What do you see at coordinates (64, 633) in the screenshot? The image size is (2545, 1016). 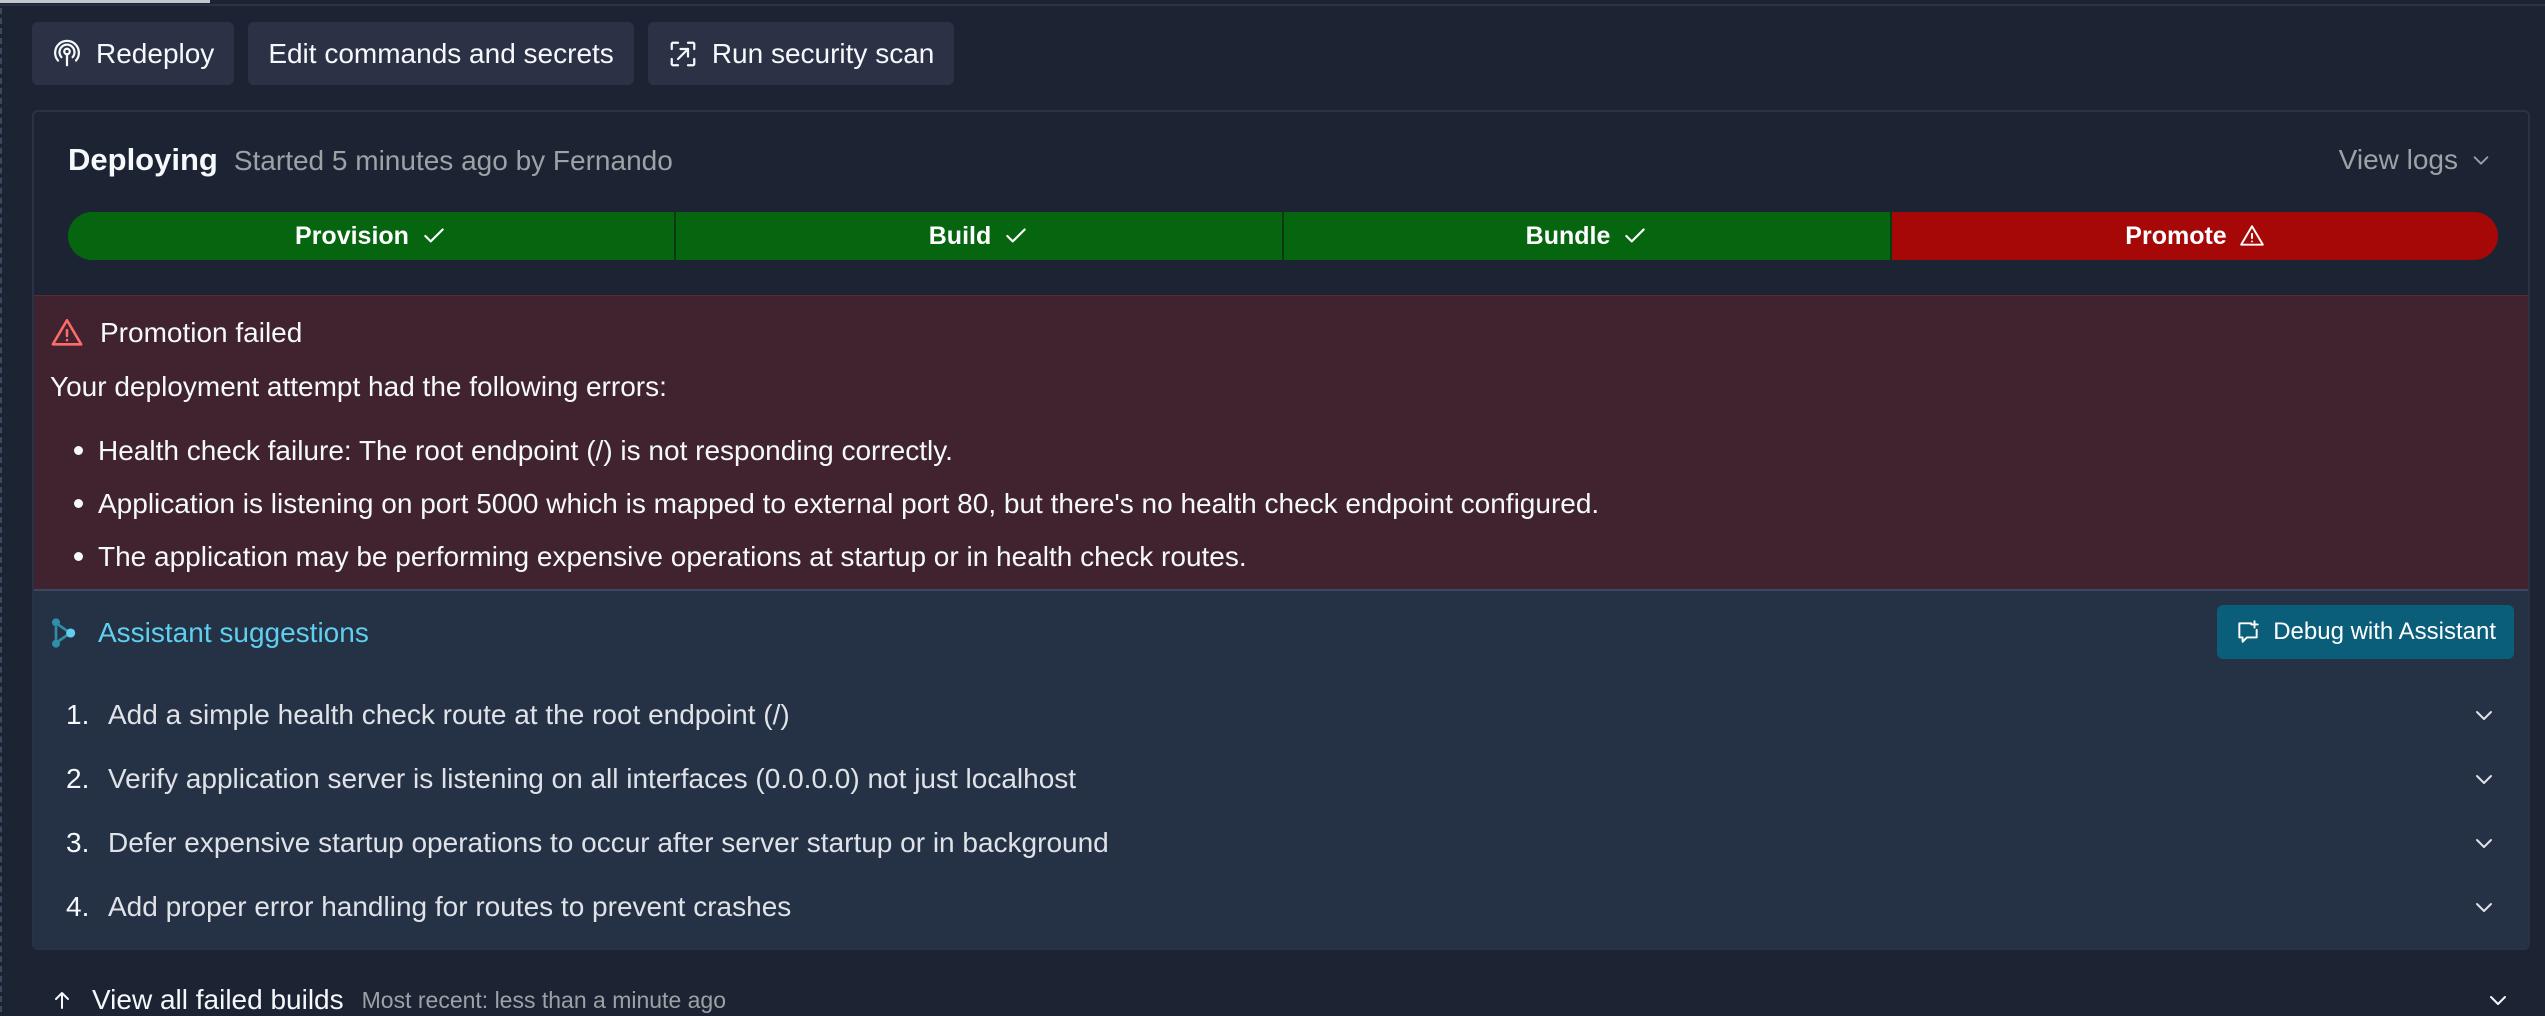 I see `assistant-icon` at bounding box center [64, 633].